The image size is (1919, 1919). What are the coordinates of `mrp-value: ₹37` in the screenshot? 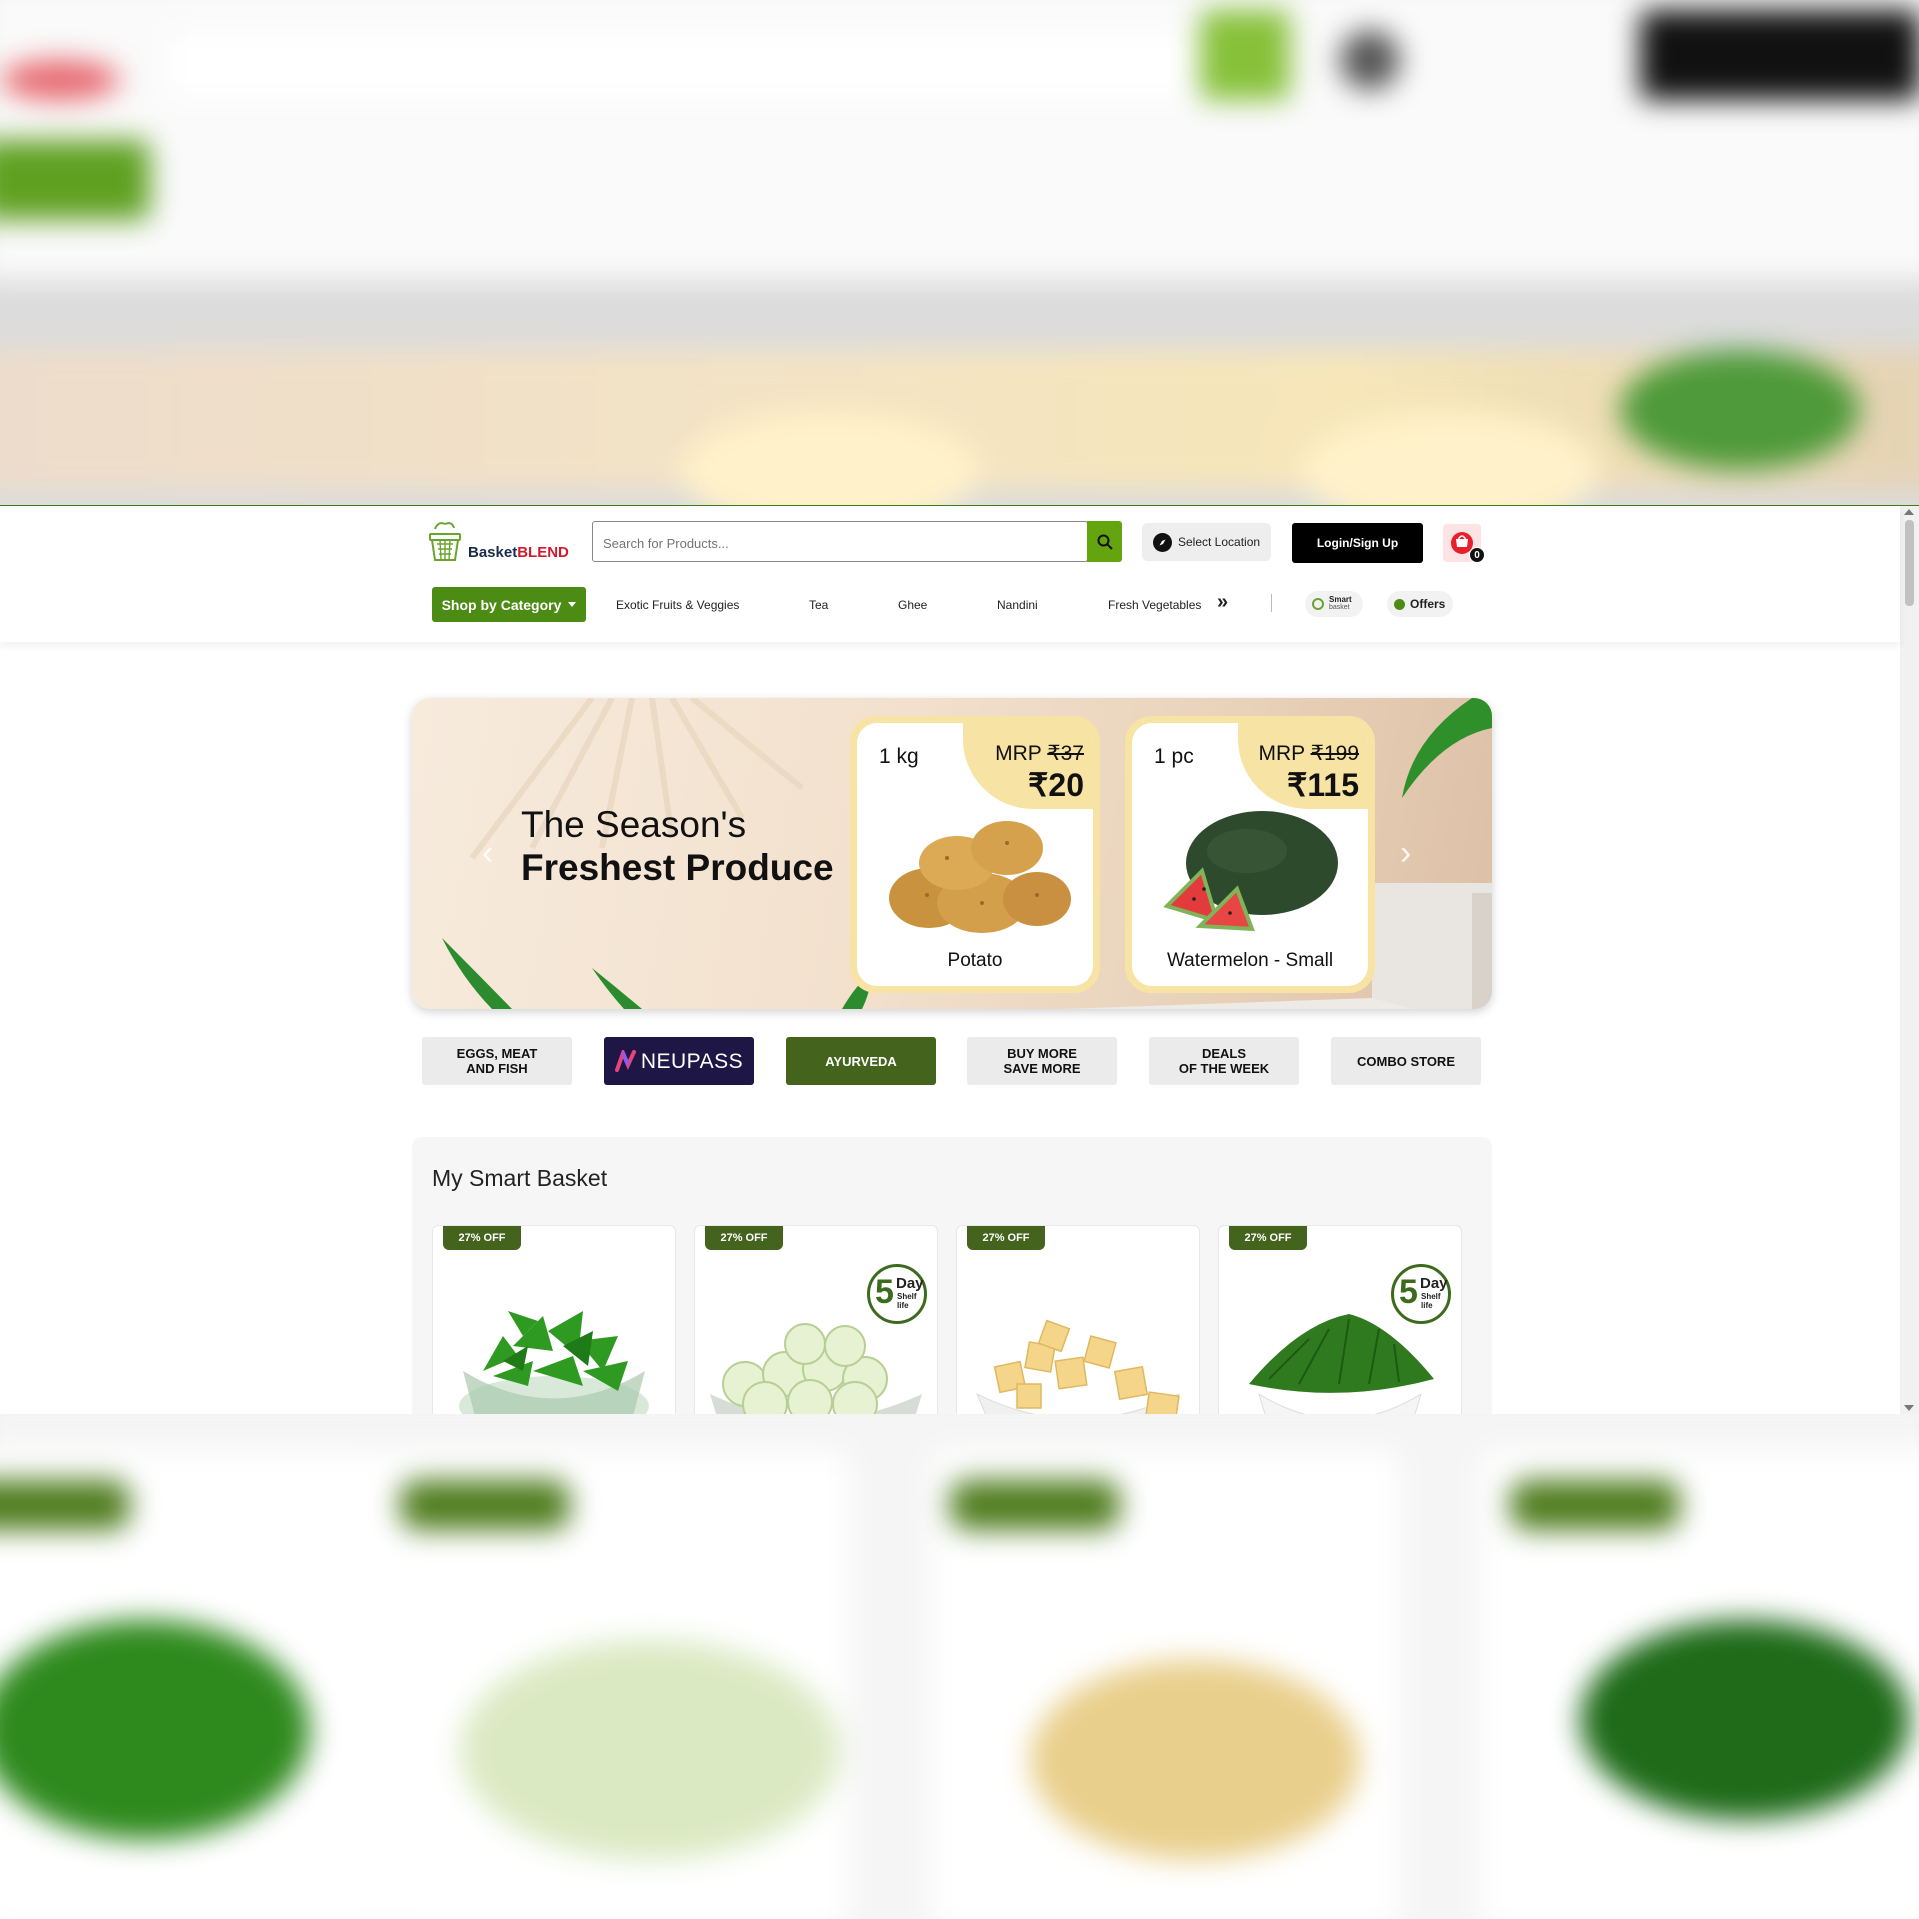 It's located at (1065, 753).